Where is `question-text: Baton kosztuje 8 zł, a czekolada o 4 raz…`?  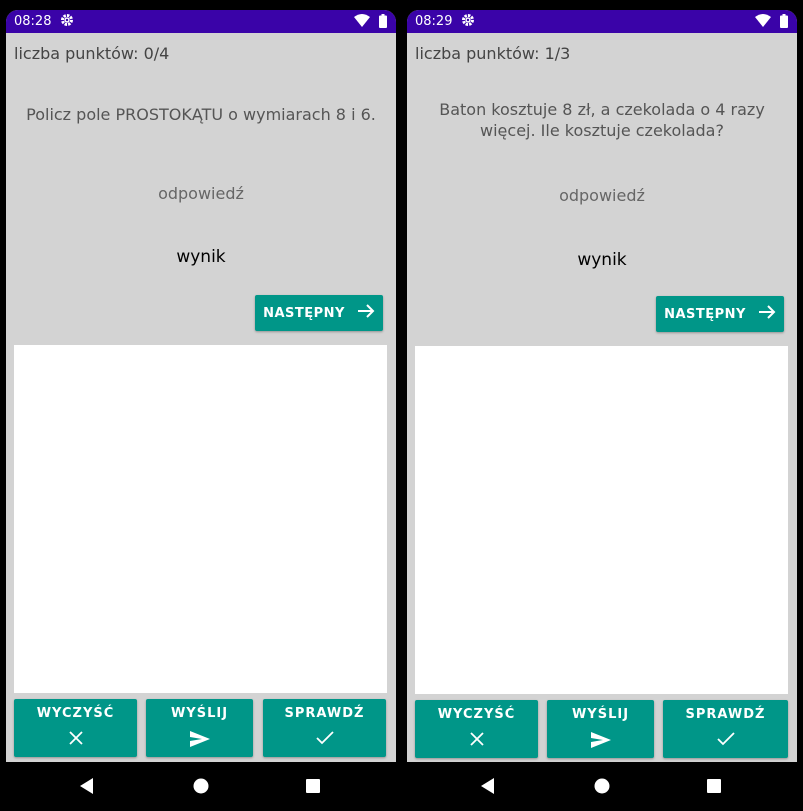
question-text: Baton kosztuje 8 zł, a czekolada o 4 raz… is located at coordinates (602, 120).